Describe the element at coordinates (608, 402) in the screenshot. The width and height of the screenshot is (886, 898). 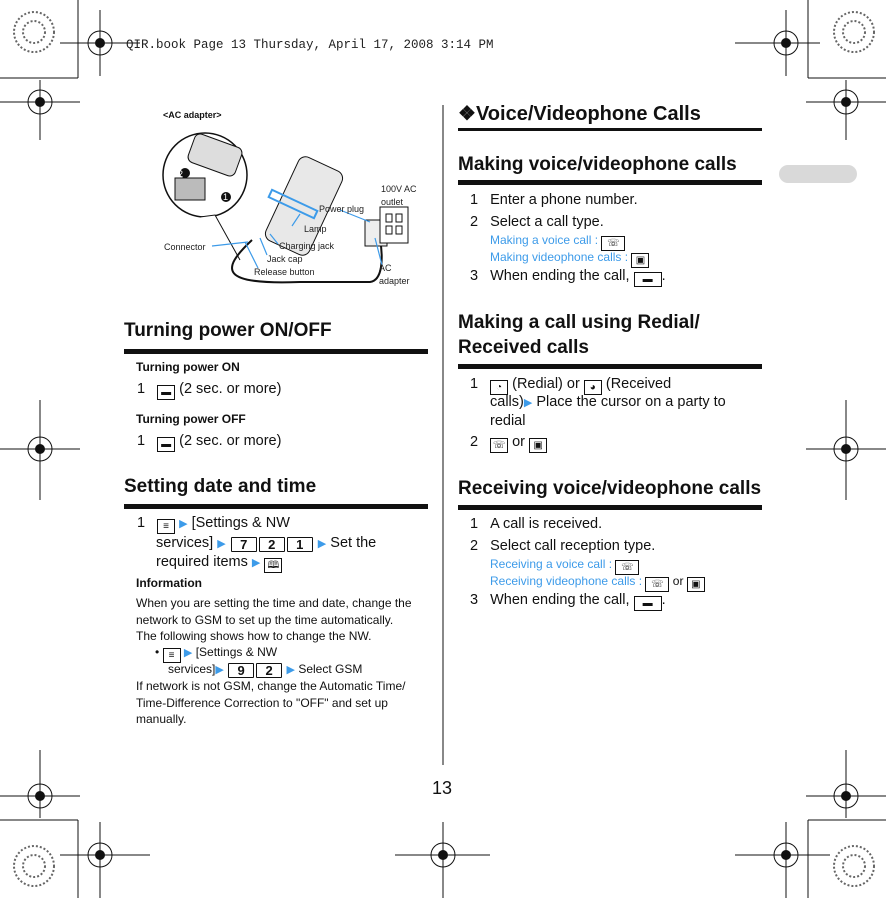
I see `step-line: calls)▶ Place the cursor on a party to` at that location.